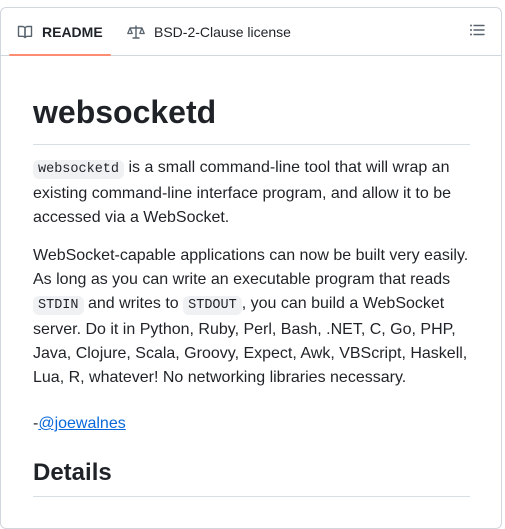  I want to click on description-text-2: and writes to, so click(133, 303).